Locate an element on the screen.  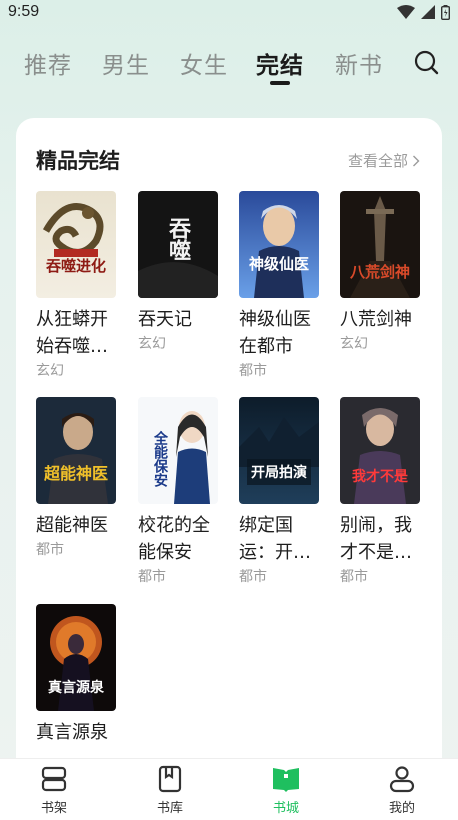
nav-bookshelf: 书架 is located at coordinates (54, 790).